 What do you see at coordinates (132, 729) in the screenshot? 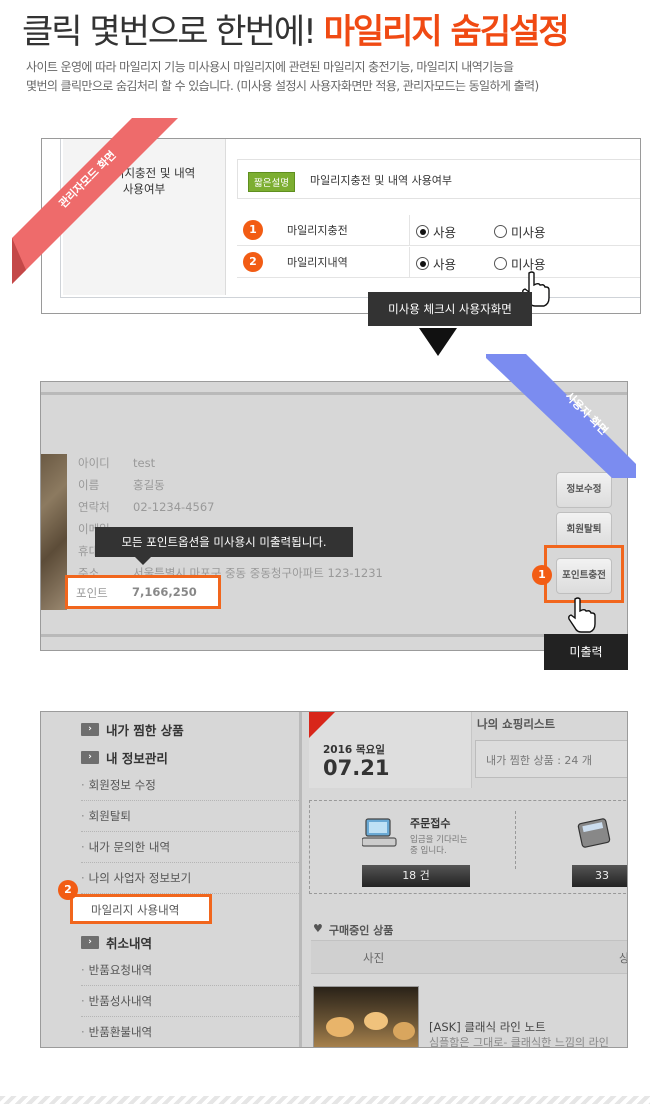
I see `menu-head-wishlist: › 내가 찜한 상품` at bounding box center [132, 729].